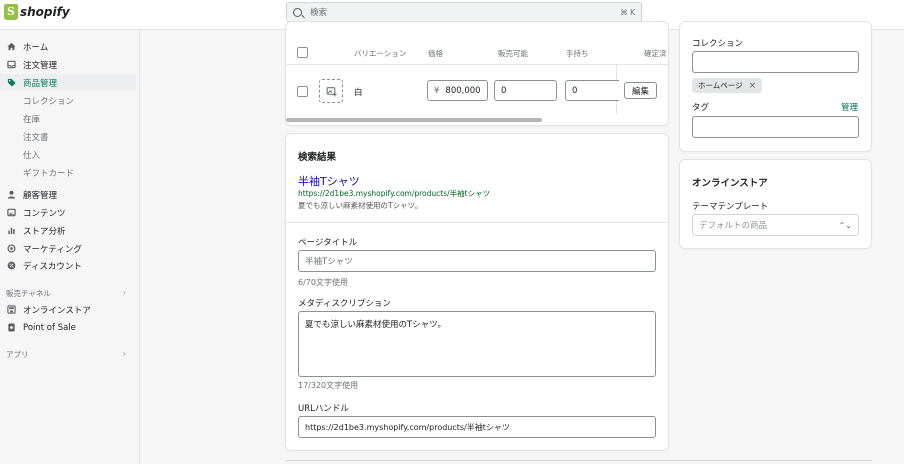  Describe the element at coordinates (57, 310) in the screenshot. I see `sidebar-item-label: オンラインストア` at that location.